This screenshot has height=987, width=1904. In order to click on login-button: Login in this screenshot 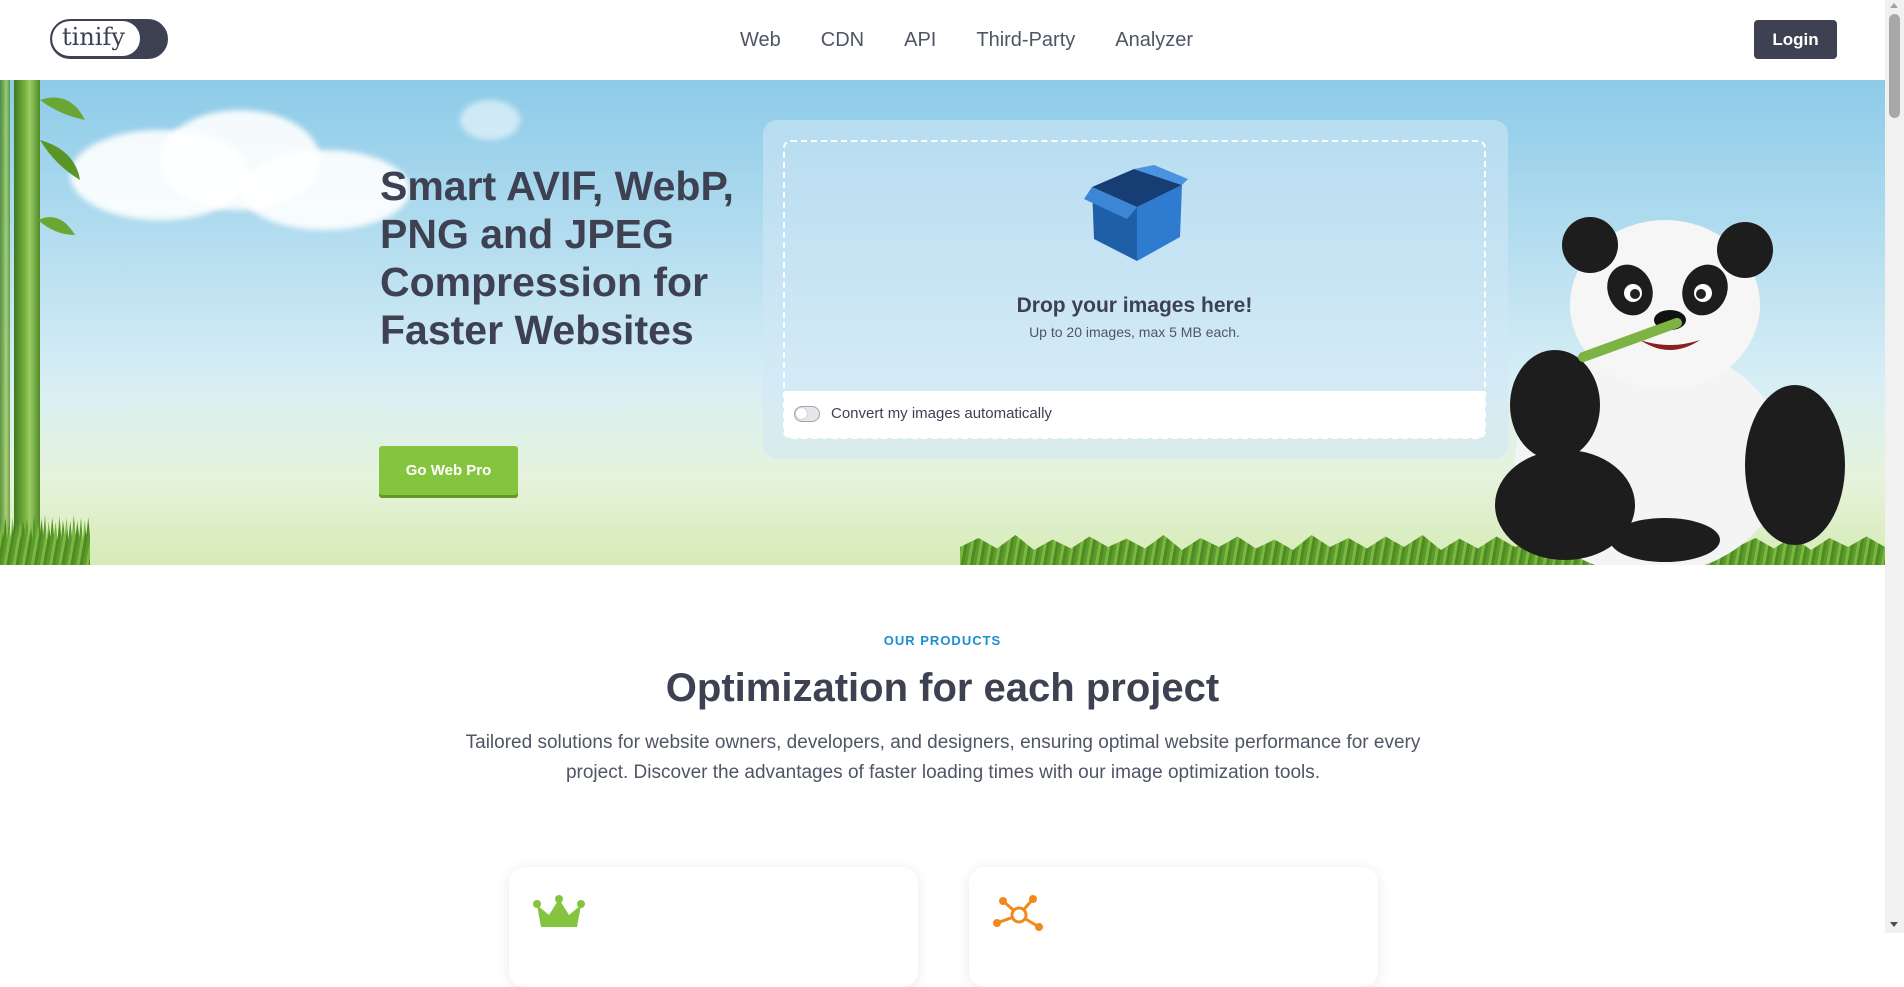, I will do `click(1795, 39)`.